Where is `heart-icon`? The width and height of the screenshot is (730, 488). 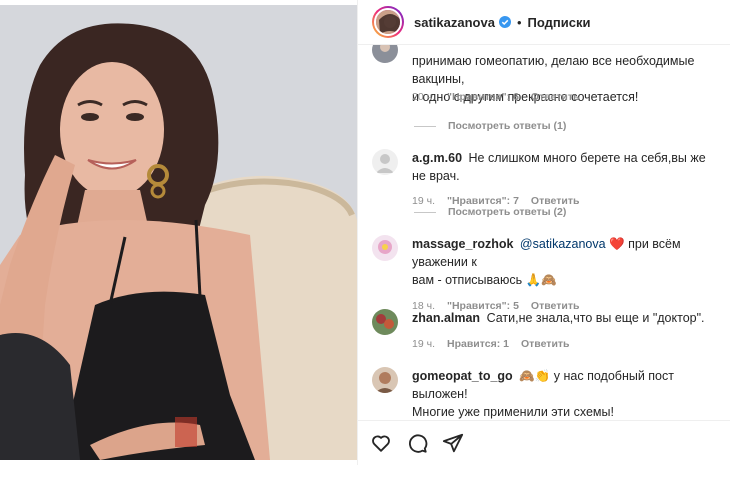
heart-icon is located at coordinates (381, 443).